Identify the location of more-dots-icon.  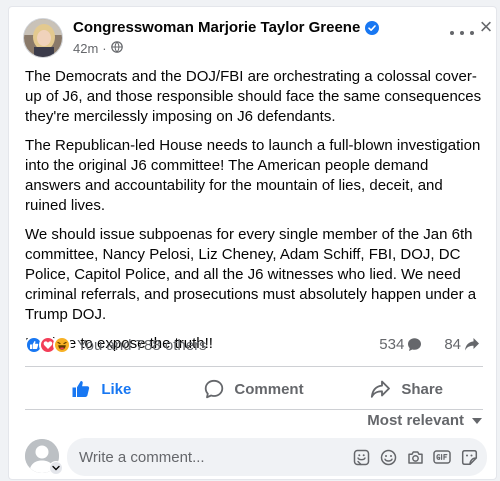
(462, 33).